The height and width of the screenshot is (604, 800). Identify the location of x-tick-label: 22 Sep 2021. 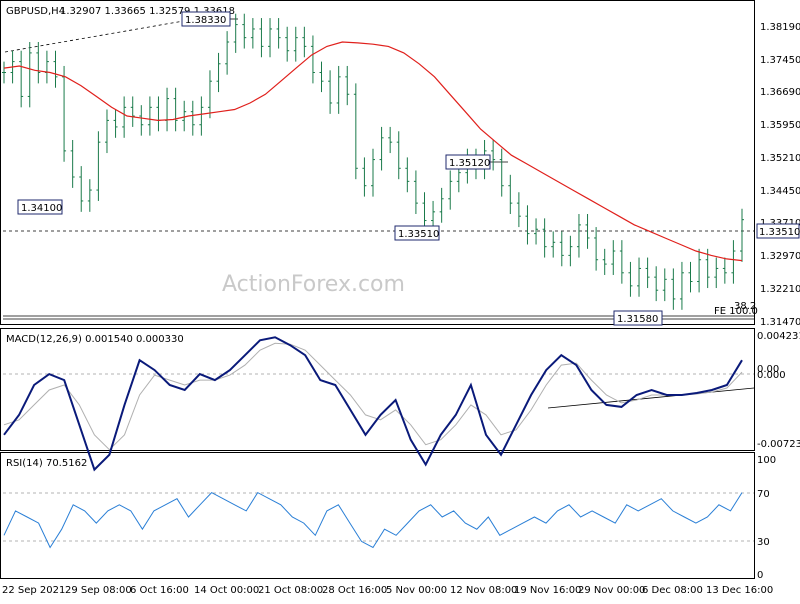
(33, 590).